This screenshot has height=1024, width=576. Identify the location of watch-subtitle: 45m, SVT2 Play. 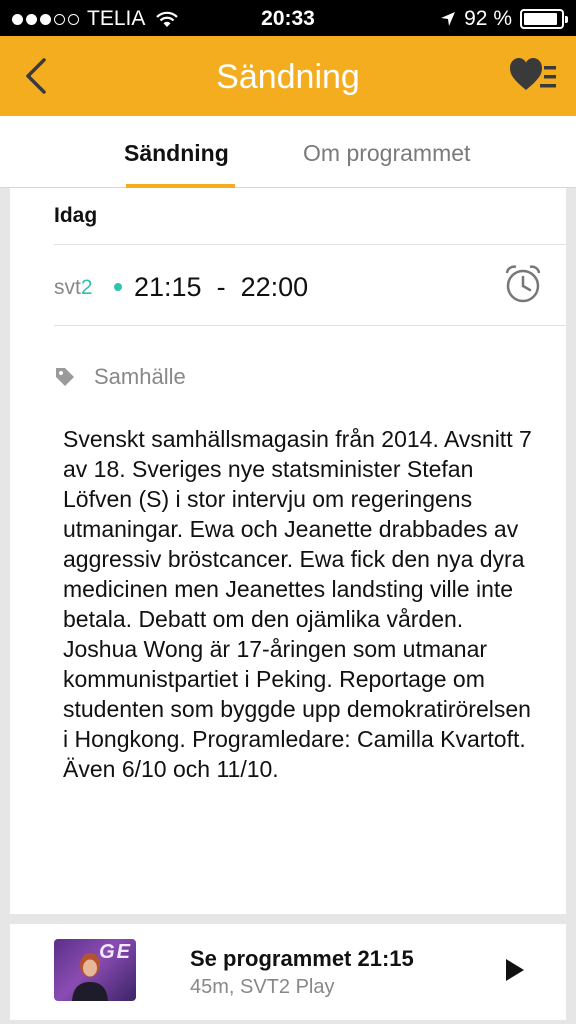
(262, 987).